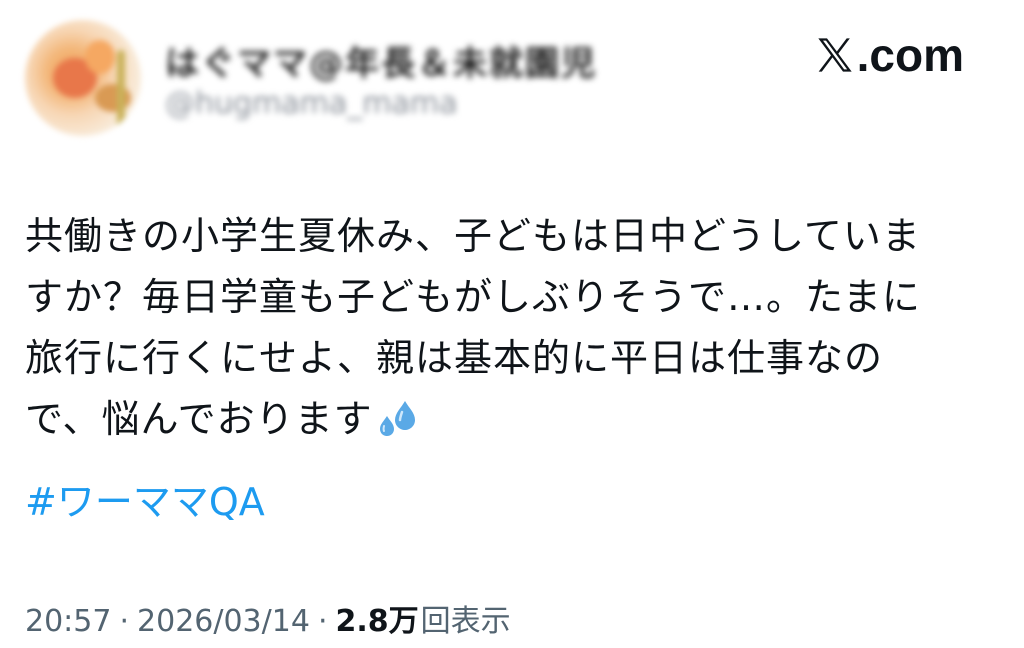 This screenshot has height=648, width=1024. What do you see at coordinates (473, 236) in the screenshot?
I see `tweet-text-line: 共働きの小学生夏休み、子どもは日中どうしていま` at bounding box center [473, 236].